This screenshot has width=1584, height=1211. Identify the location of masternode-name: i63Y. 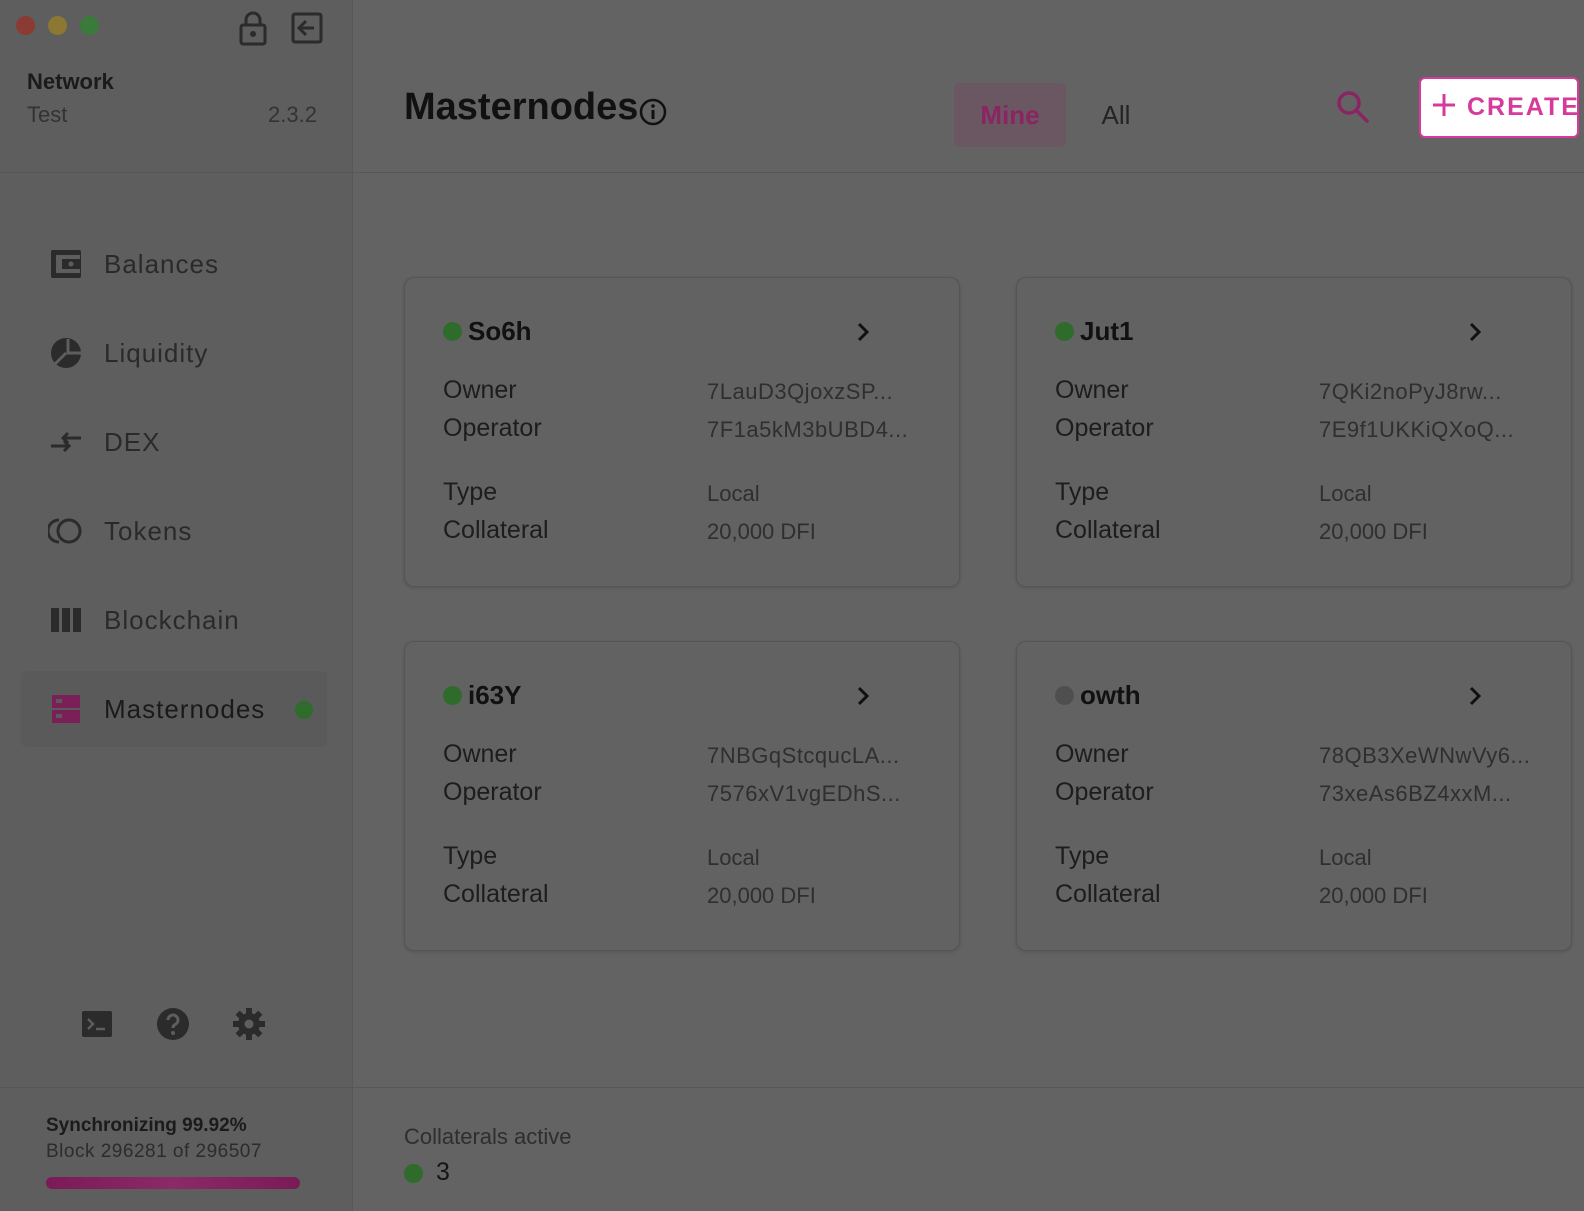
(495, 695).